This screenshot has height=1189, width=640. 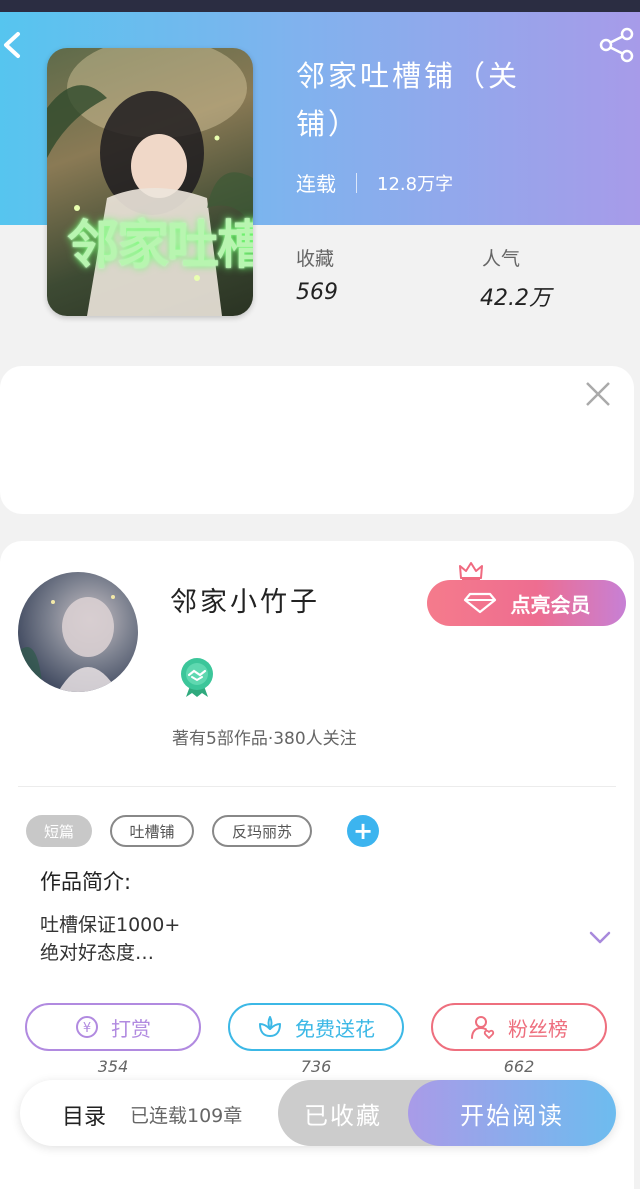 What do you see at coordinates (550, 604) in the screenshot?
I see `vip-button-label: 点亮会员` at bounding box center [550, 604].